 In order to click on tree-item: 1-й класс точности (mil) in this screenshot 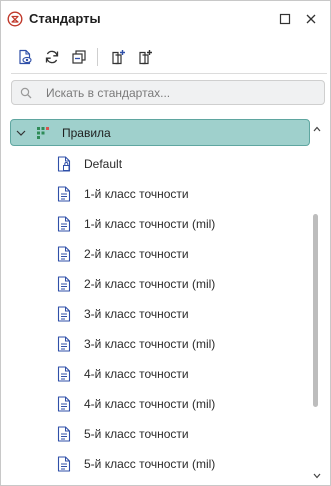, I will do `click(176, 224)`.